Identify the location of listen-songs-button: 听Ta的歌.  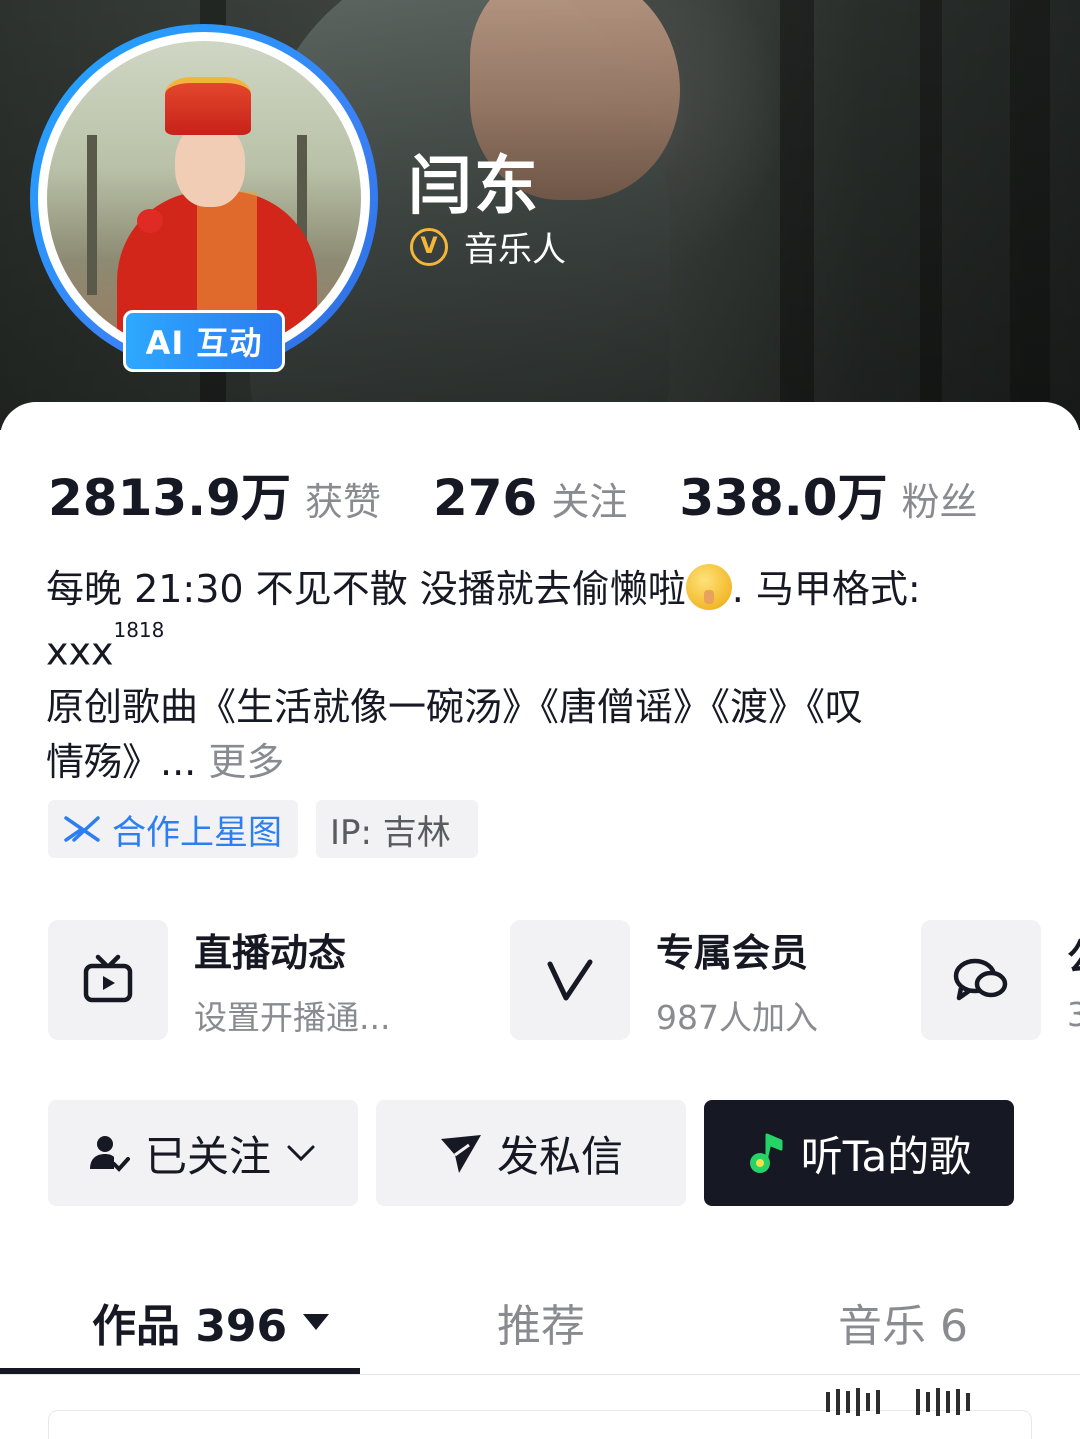
(859, 1153).